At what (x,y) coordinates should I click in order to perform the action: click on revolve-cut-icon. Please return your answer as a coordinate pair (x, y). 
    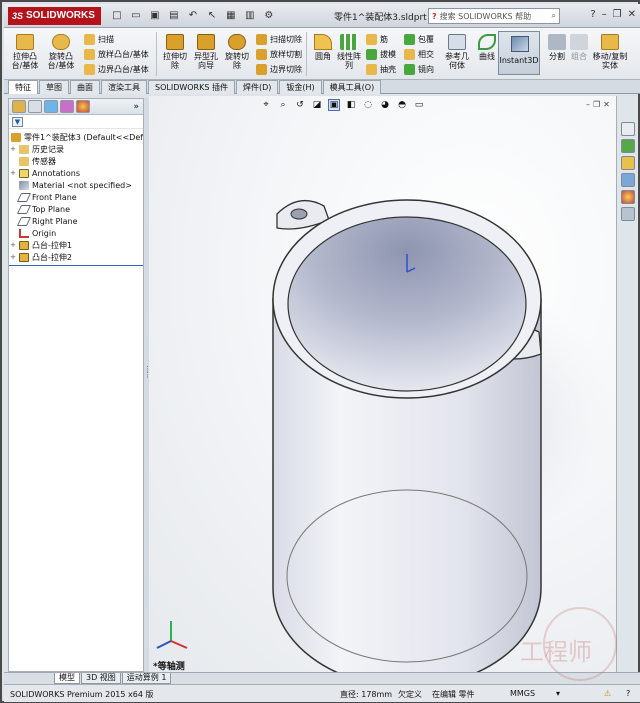
    Looking at the image, I should click on (237, 42).